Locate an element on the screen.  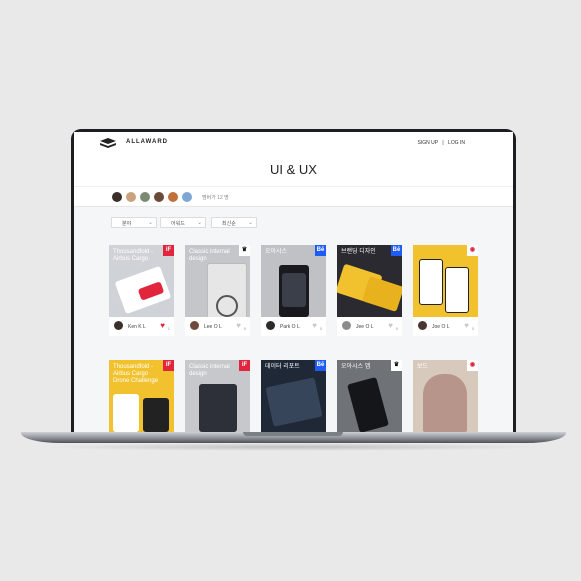
project-thumbnail: Classic internal design iF is located at coordinates (217, 396).